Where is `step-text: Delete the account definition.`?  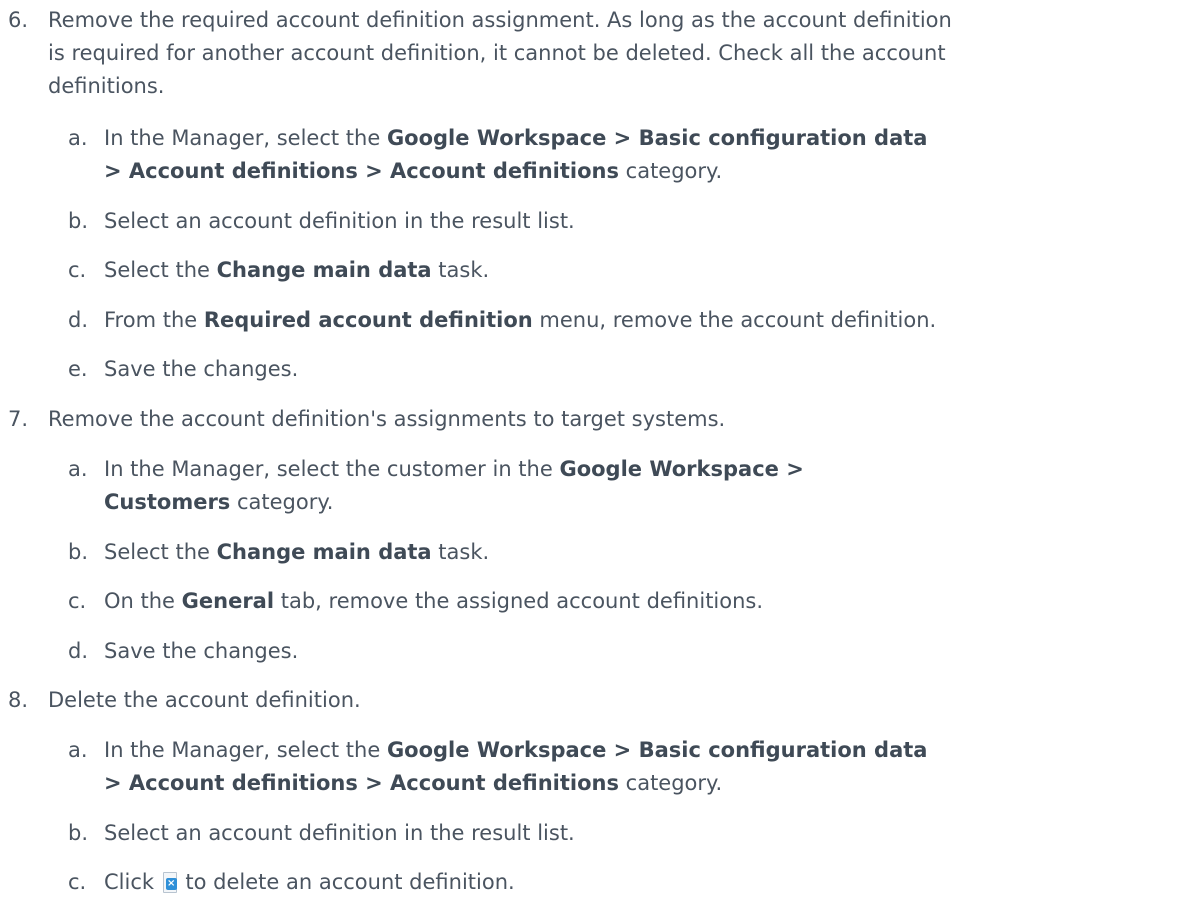 step-text: Delete the account definition. is located at coordinates (204, 700).